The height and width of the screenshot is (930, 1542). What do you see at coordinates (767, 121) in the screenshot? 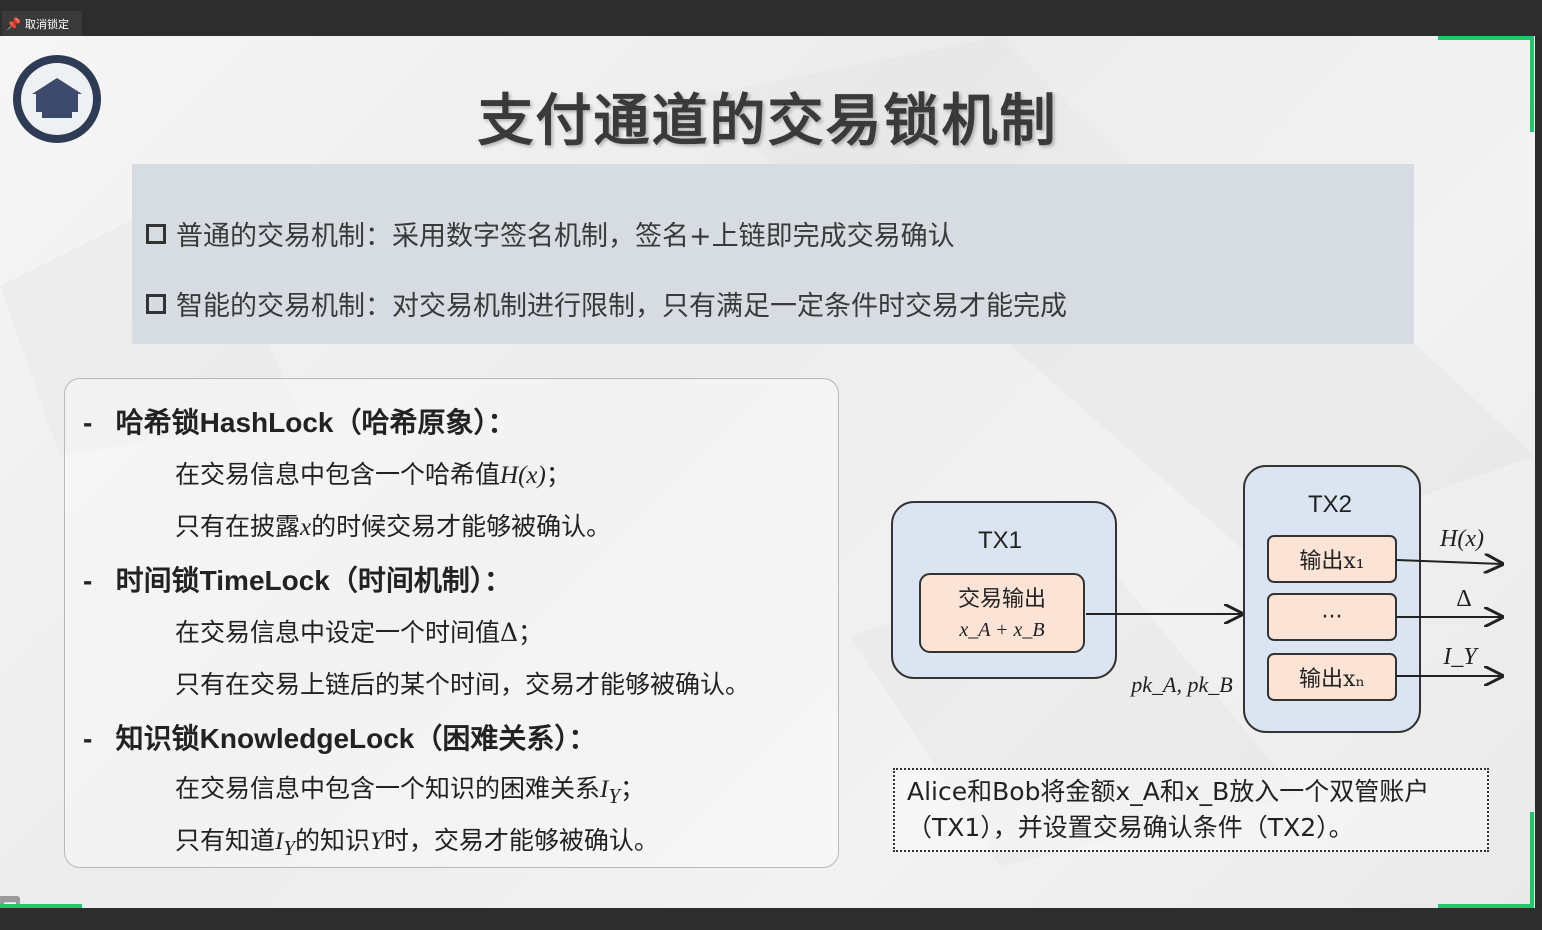
I see `slide-title: 支付通道的交易锁机制` at bounding box center [767, 121].